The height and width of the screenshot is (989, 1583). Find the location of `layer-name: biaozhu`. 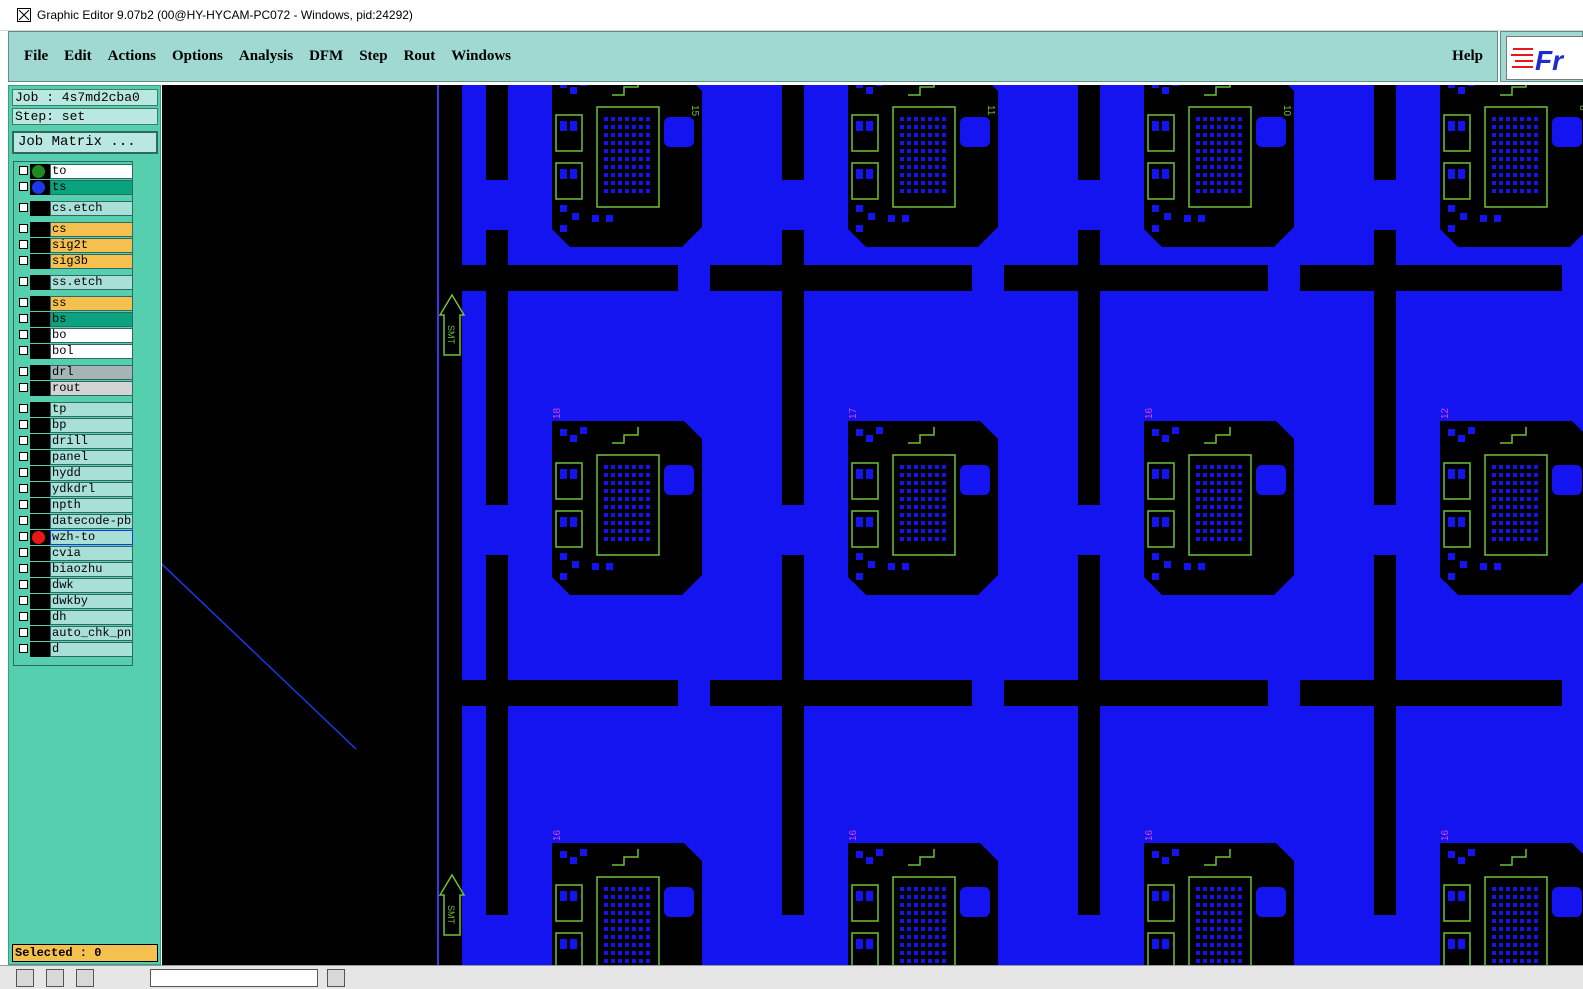

layer-name: biaozhu is located at coordinates (91, 569).